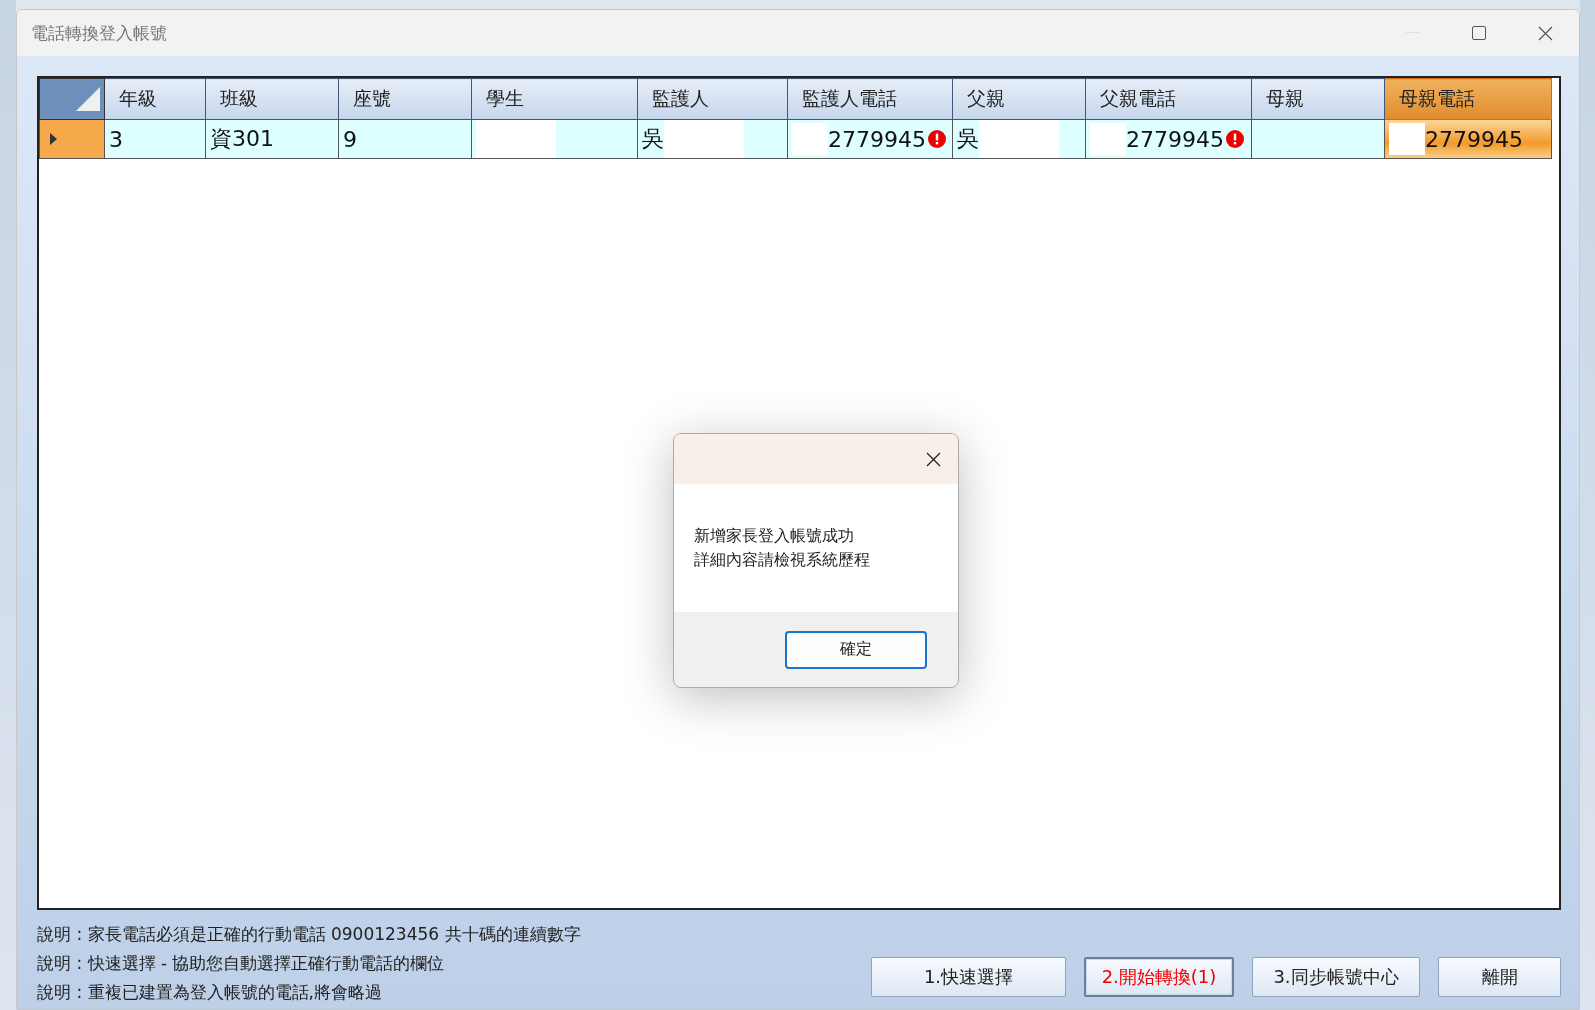  Describe the element at coordinates (350, 139) in the screenshot. I see `cell-text: 9` at that location.